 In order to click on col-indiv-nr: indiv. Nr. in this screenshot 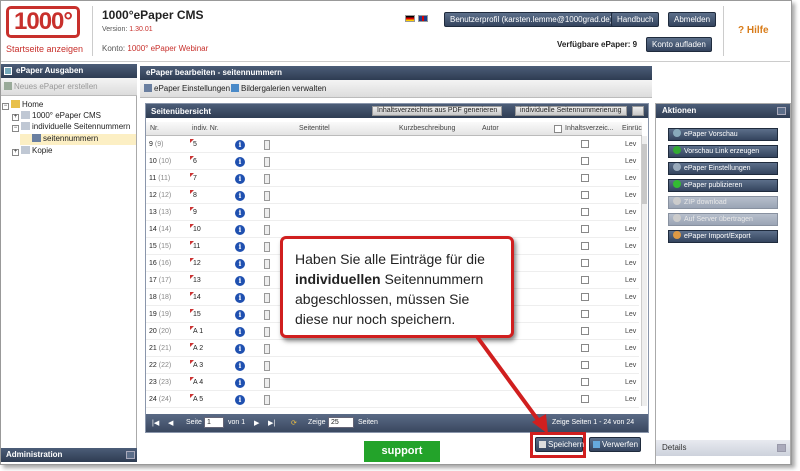, I will do `click(205, 128)`.